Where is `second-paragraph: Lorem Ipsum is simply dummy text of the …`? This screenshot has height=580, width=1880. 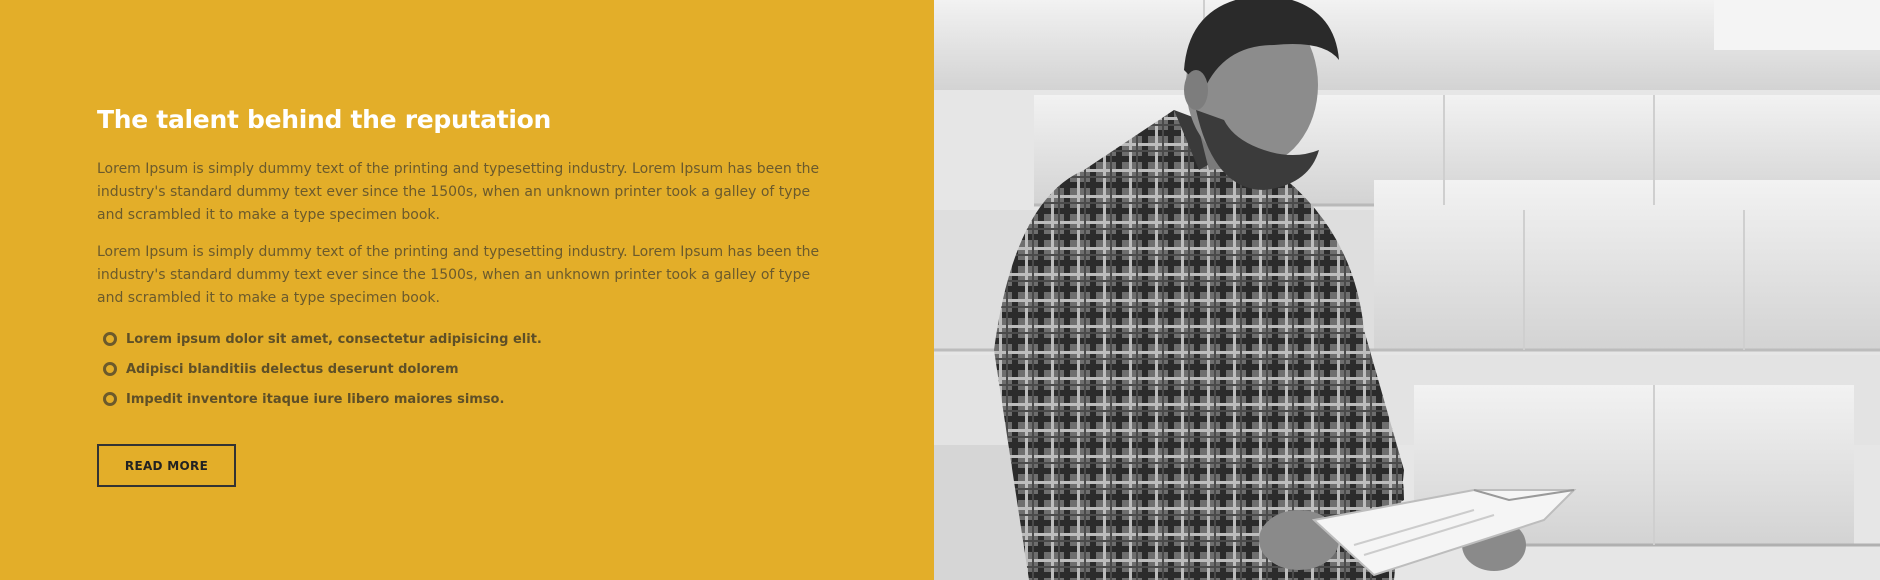 second-paragraph: Lorem Ipsum is simply dummy text of the … is located at coordinates (458, 275).